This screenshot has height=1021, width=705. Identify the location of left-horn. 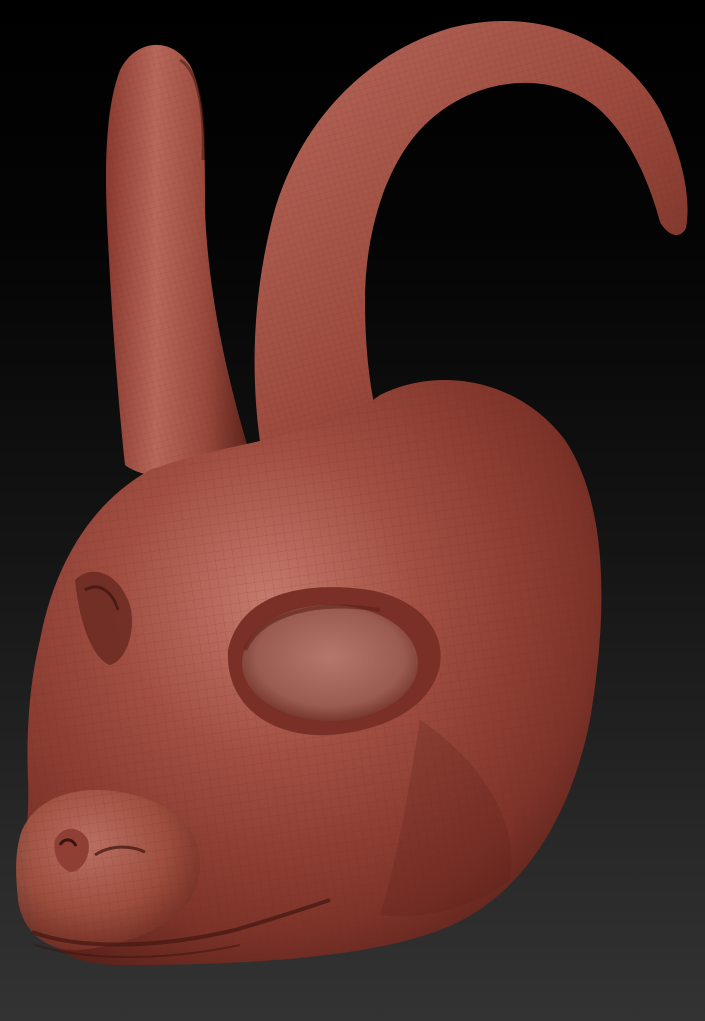
(176, 260).